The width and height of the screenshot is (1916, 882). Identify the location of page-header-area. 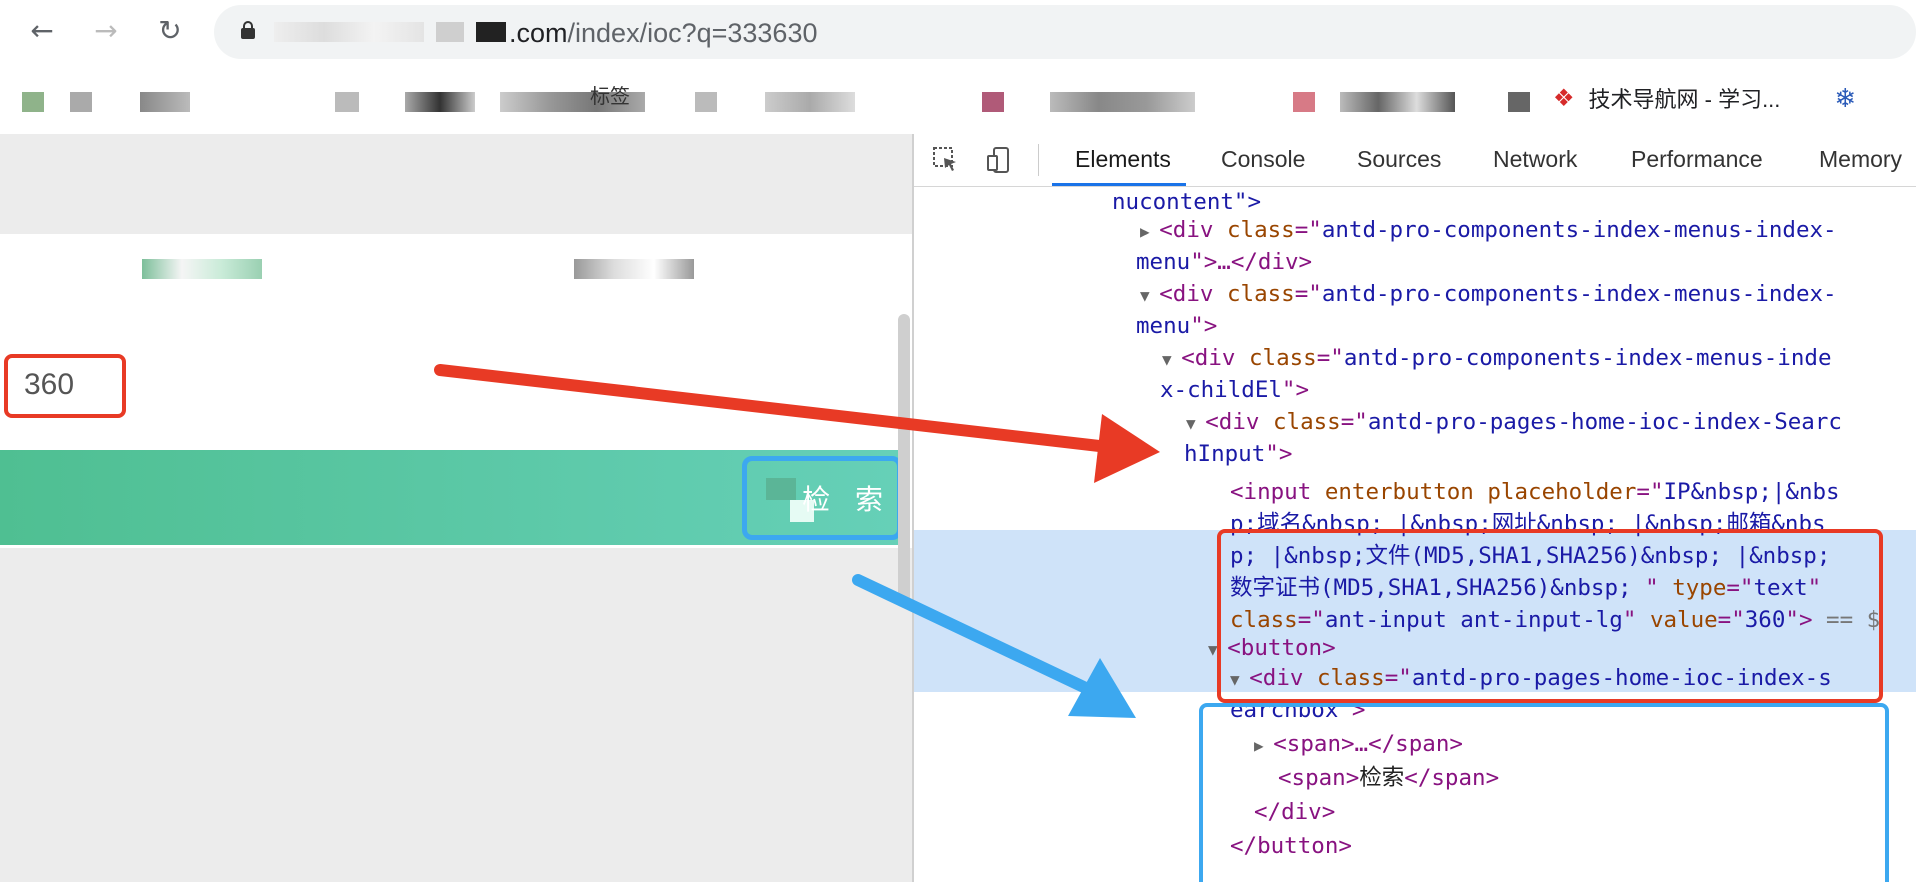
(456, 184).